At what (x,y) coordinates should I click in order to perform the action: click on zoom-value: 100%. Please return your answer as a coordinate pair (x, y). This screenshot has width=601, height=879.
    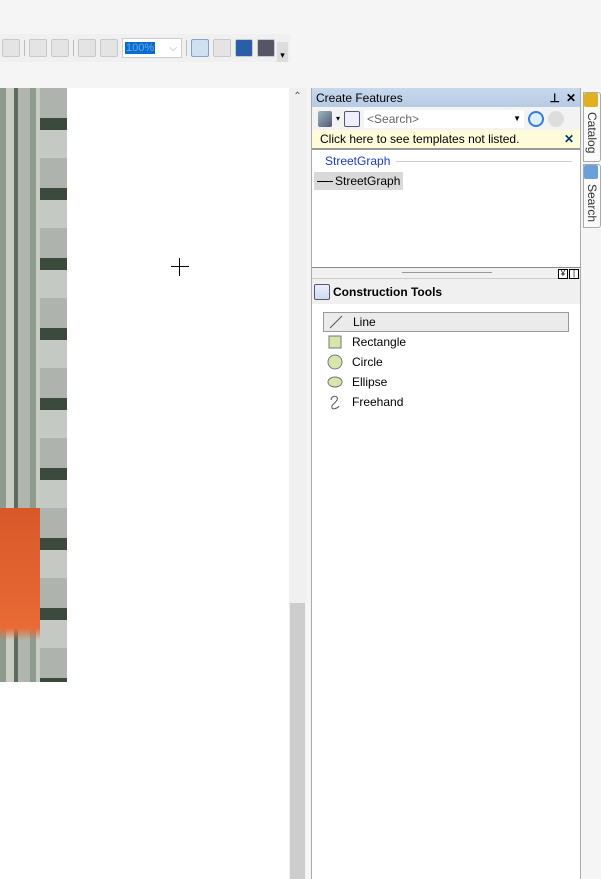
    Looking at the image, I should click on (140, 48).